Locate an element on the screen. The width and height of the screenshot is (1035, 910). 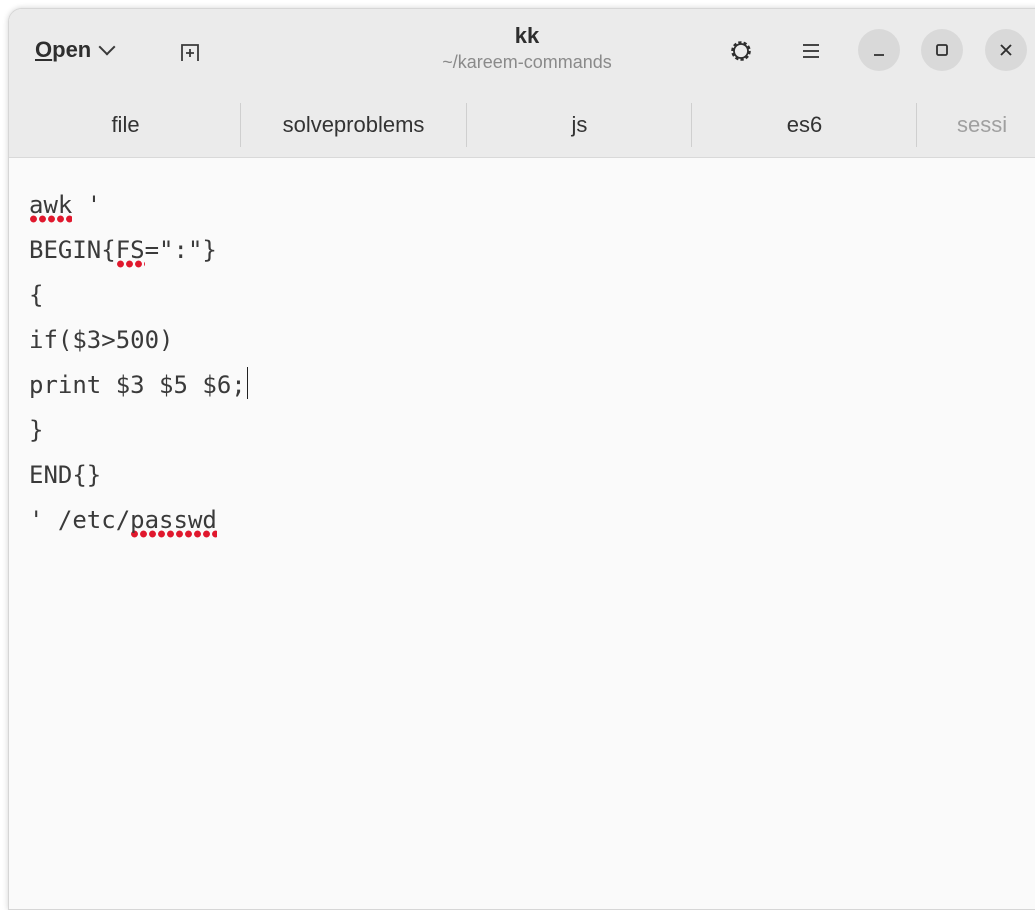
misspelled-word: passwd is located at coordinates (173, 522).